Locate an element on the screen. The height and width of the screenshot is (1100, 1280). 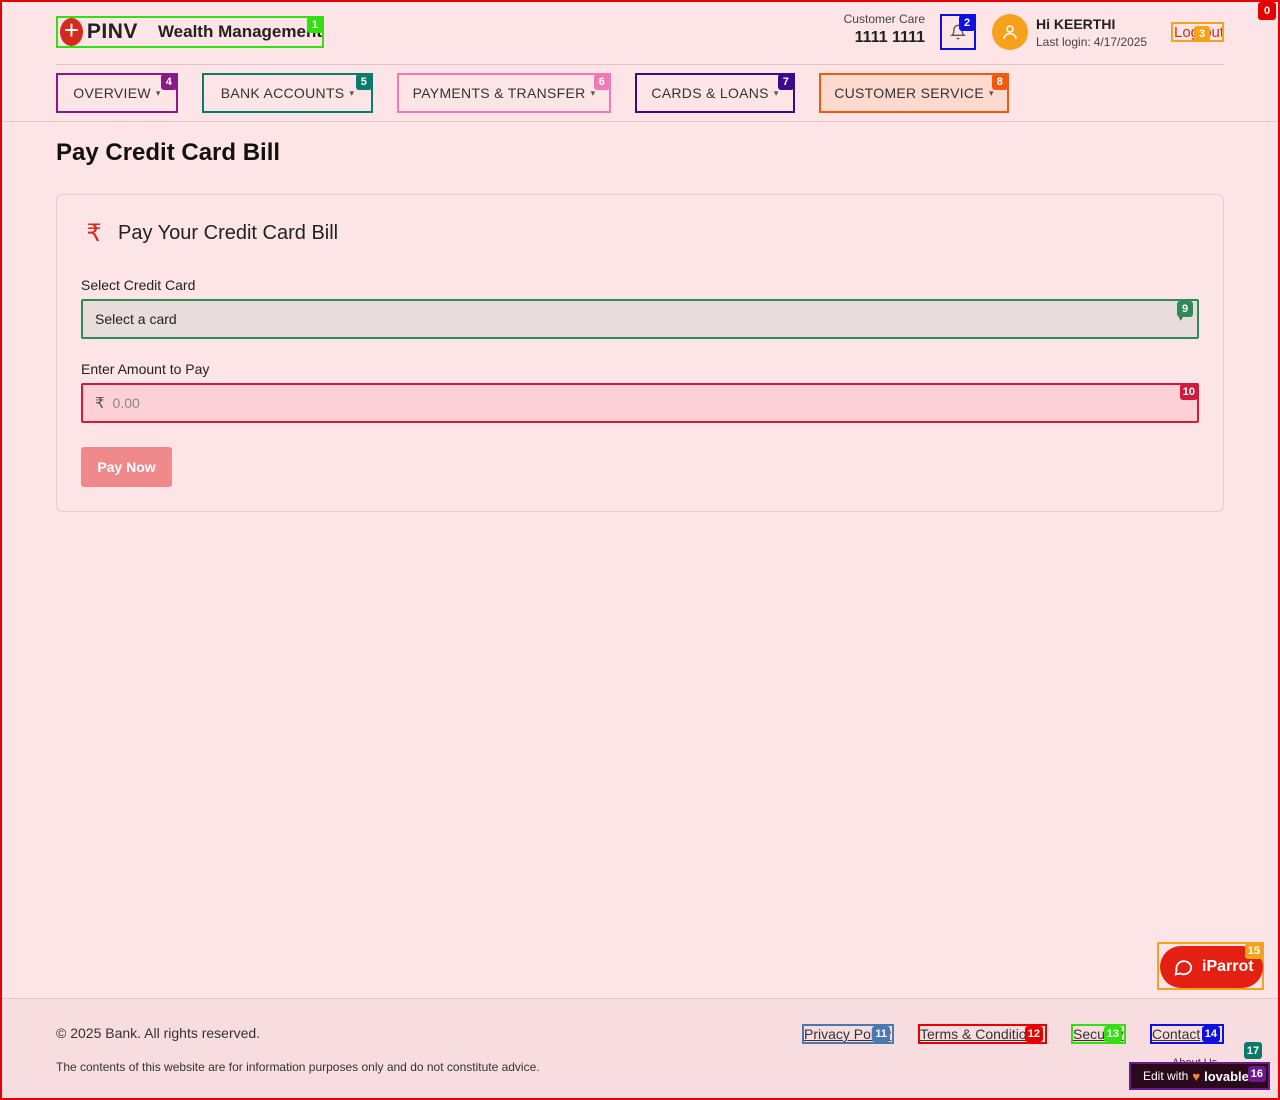
logout-button: Log out 3 is located at coordinates (1197, 32).